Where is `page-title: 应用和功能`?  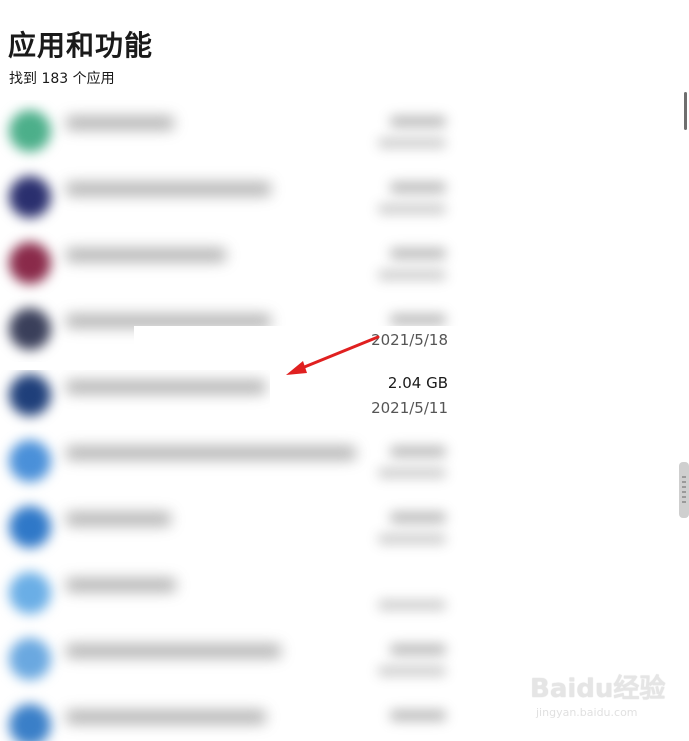
page-title: 应用和功能 is located at coordinates (81, 45).